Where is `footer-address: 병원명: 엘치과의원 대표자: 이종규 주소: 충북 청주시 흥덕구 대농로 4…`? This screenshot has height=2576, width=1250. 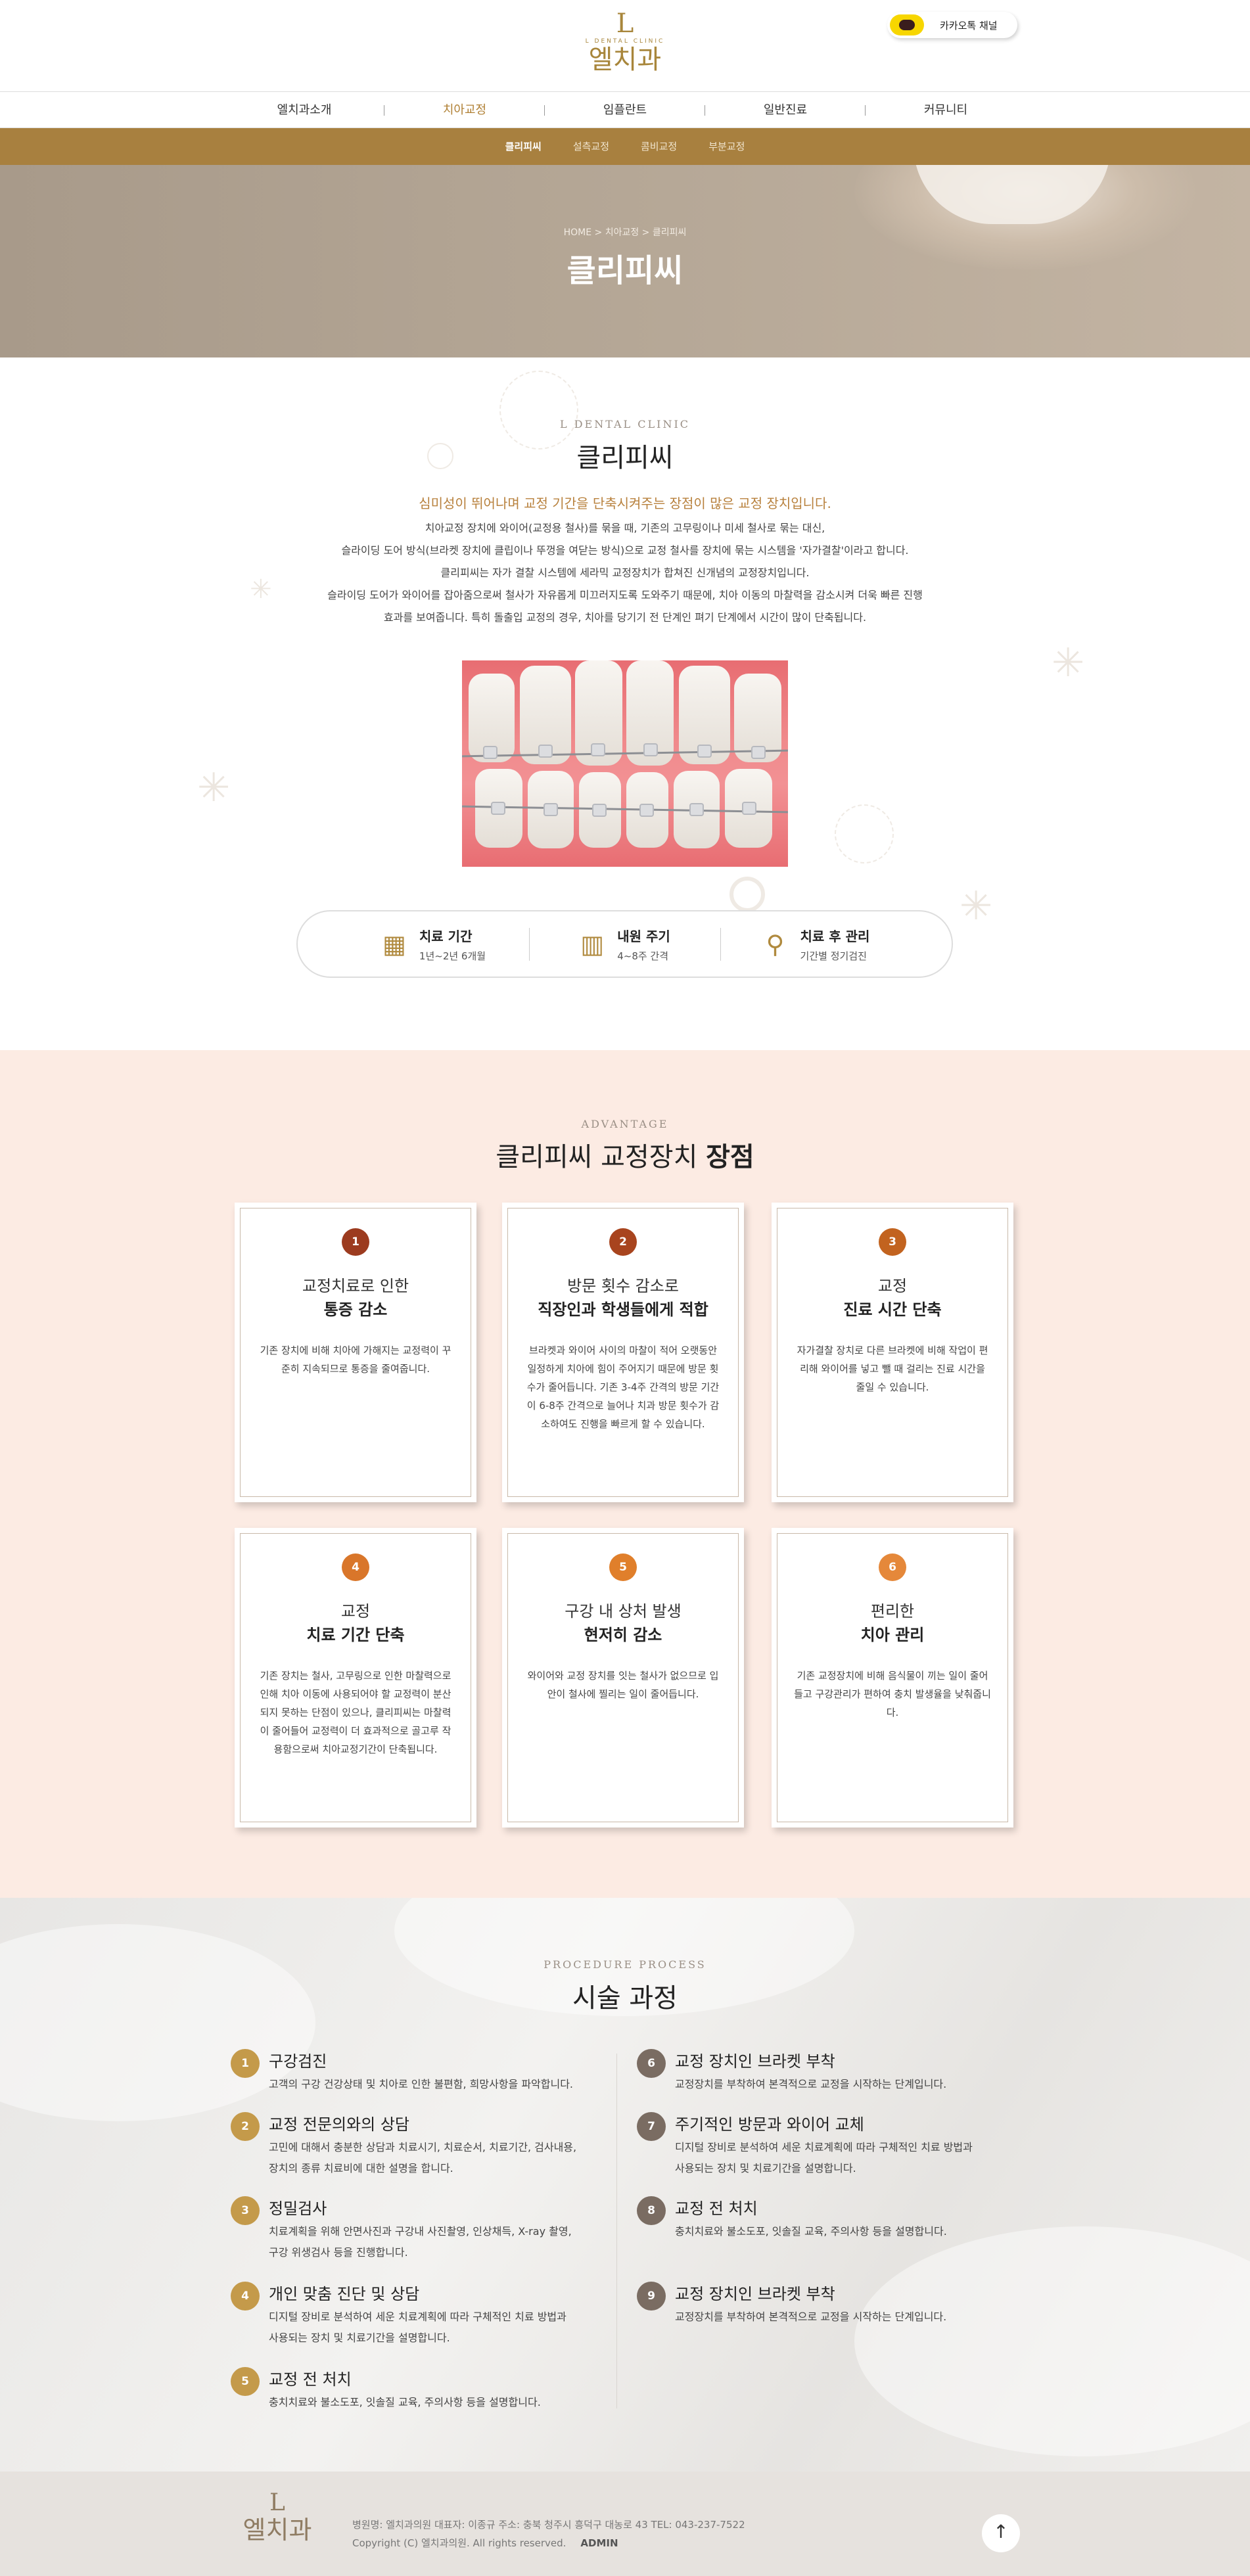 footer-address: 병원명: 엘치과의원 대표자: 이종규 주소: 충북 청주시 흥덕구 대농로 4… is located at coordinates (548, 2525).